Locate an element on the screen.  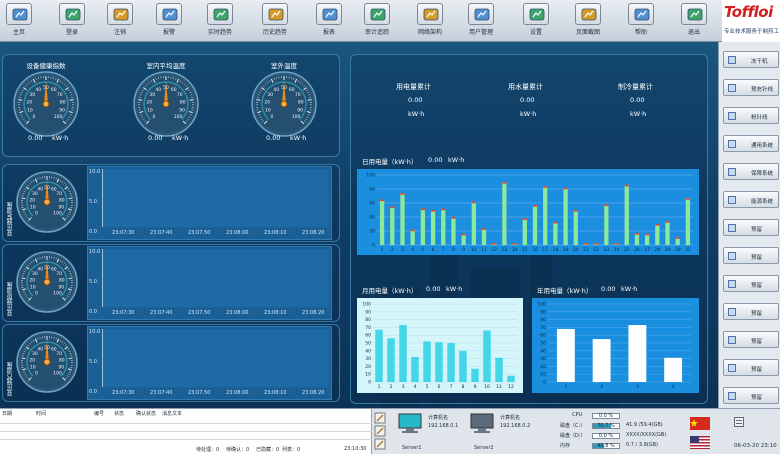
system-metric-value: 70.7 % is located at coordinates (606, 426).